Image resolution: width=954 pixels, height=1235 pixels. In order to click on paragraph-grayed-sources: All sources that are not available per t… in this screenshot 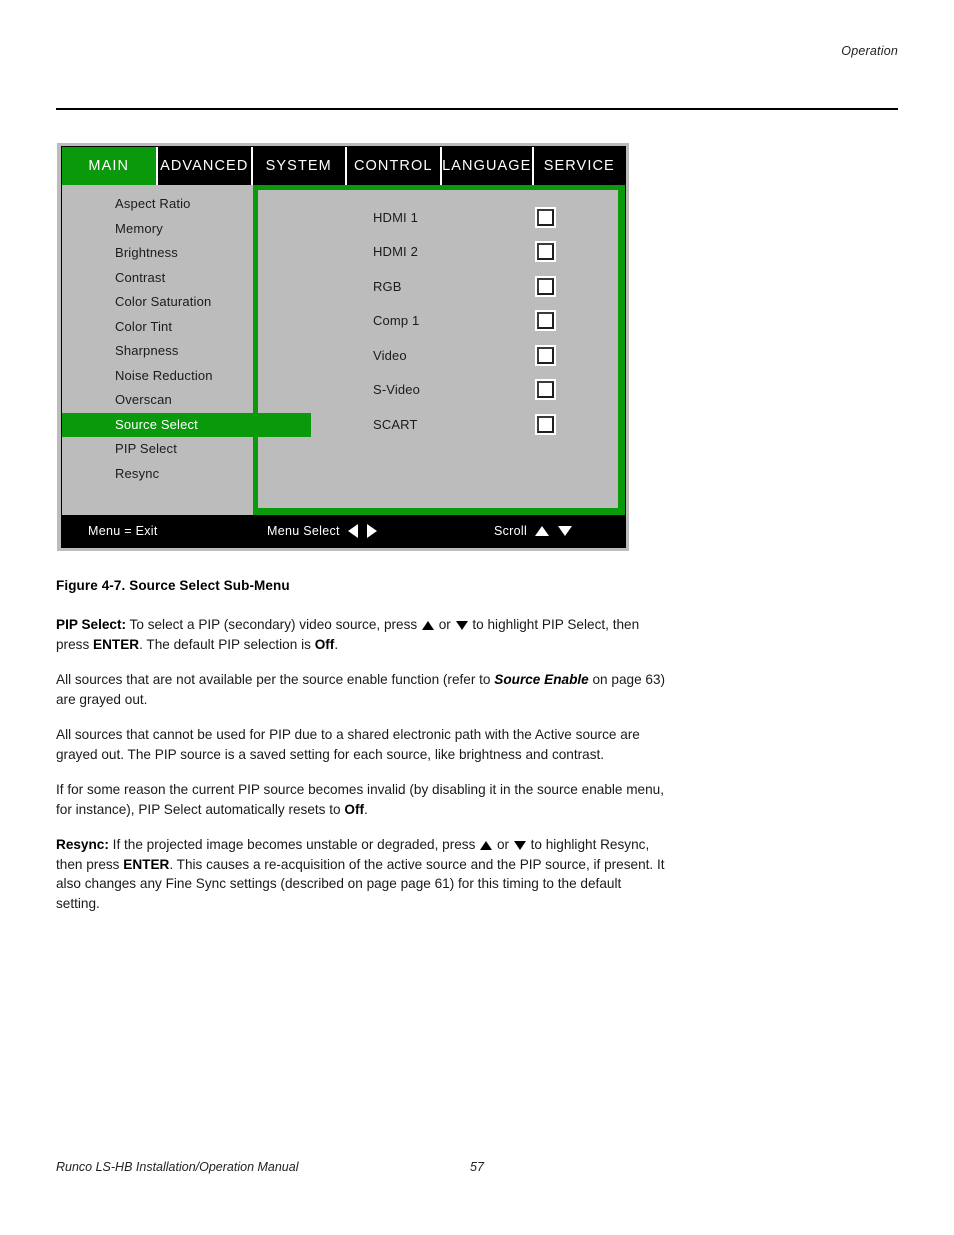, I will do `click(361, 689)`.